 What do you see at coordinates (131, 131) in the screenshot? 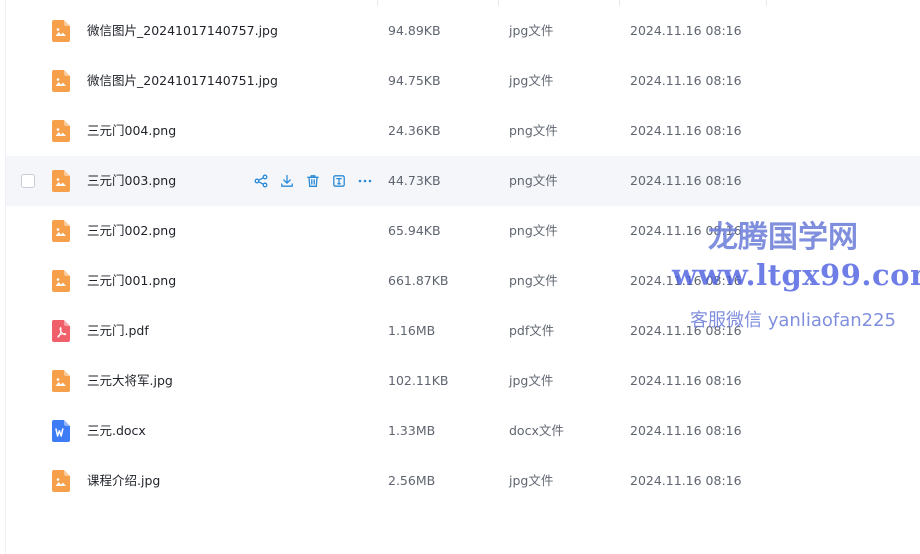
I see `file-name: 三元门004.png` at bounding box center [131, 131].